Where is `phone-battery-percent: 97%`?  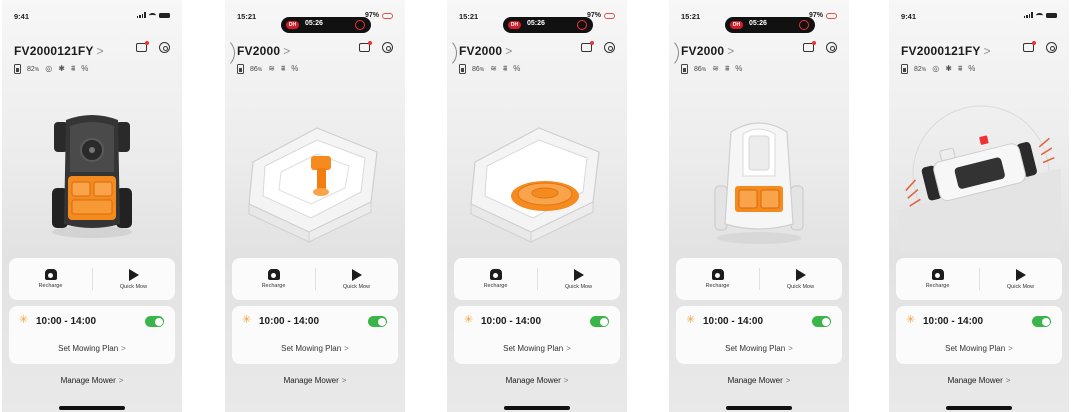
phone-battery-percent: 97% is located at coordinates (593, 15).